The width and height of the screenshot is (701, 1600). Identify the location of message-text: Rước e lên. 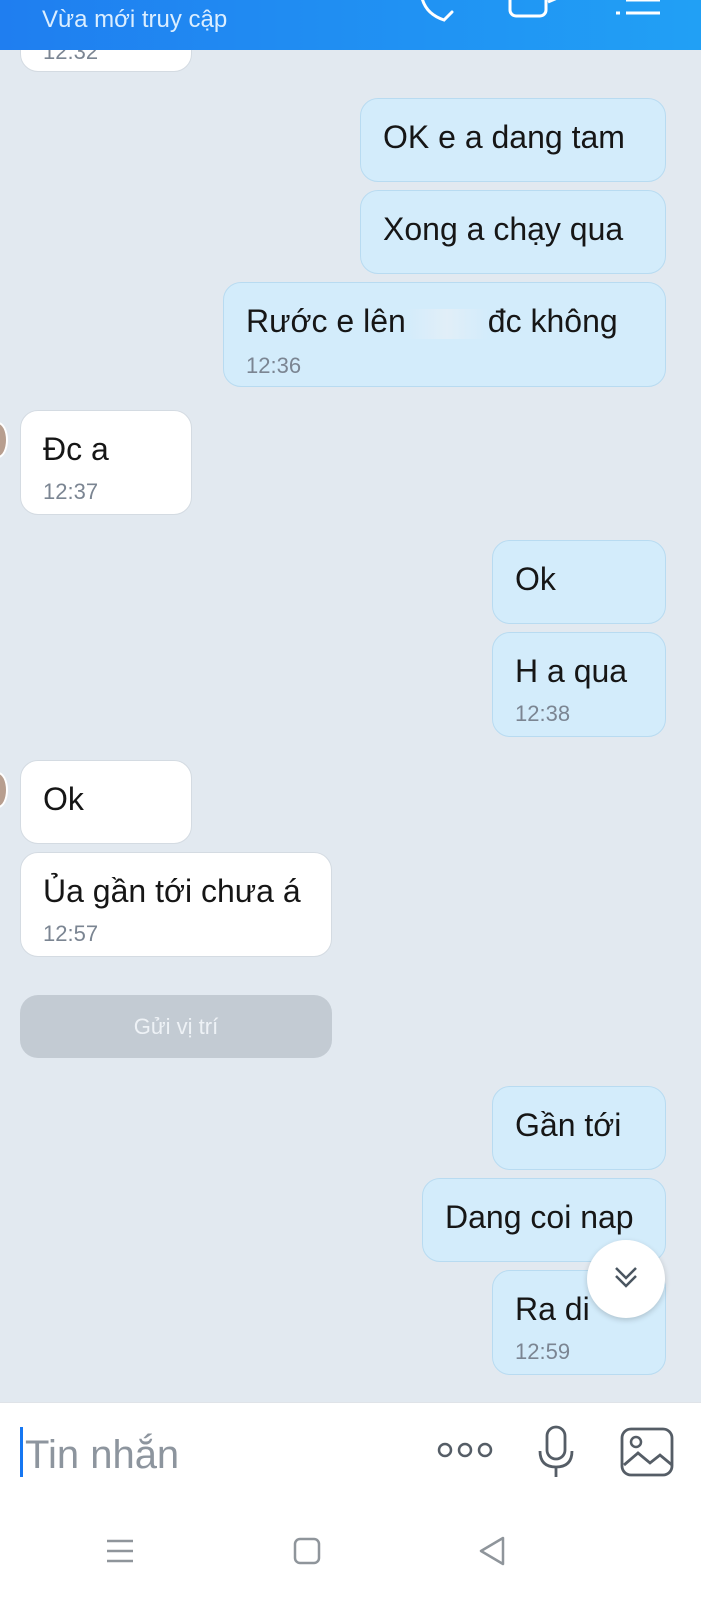
(326, 321).